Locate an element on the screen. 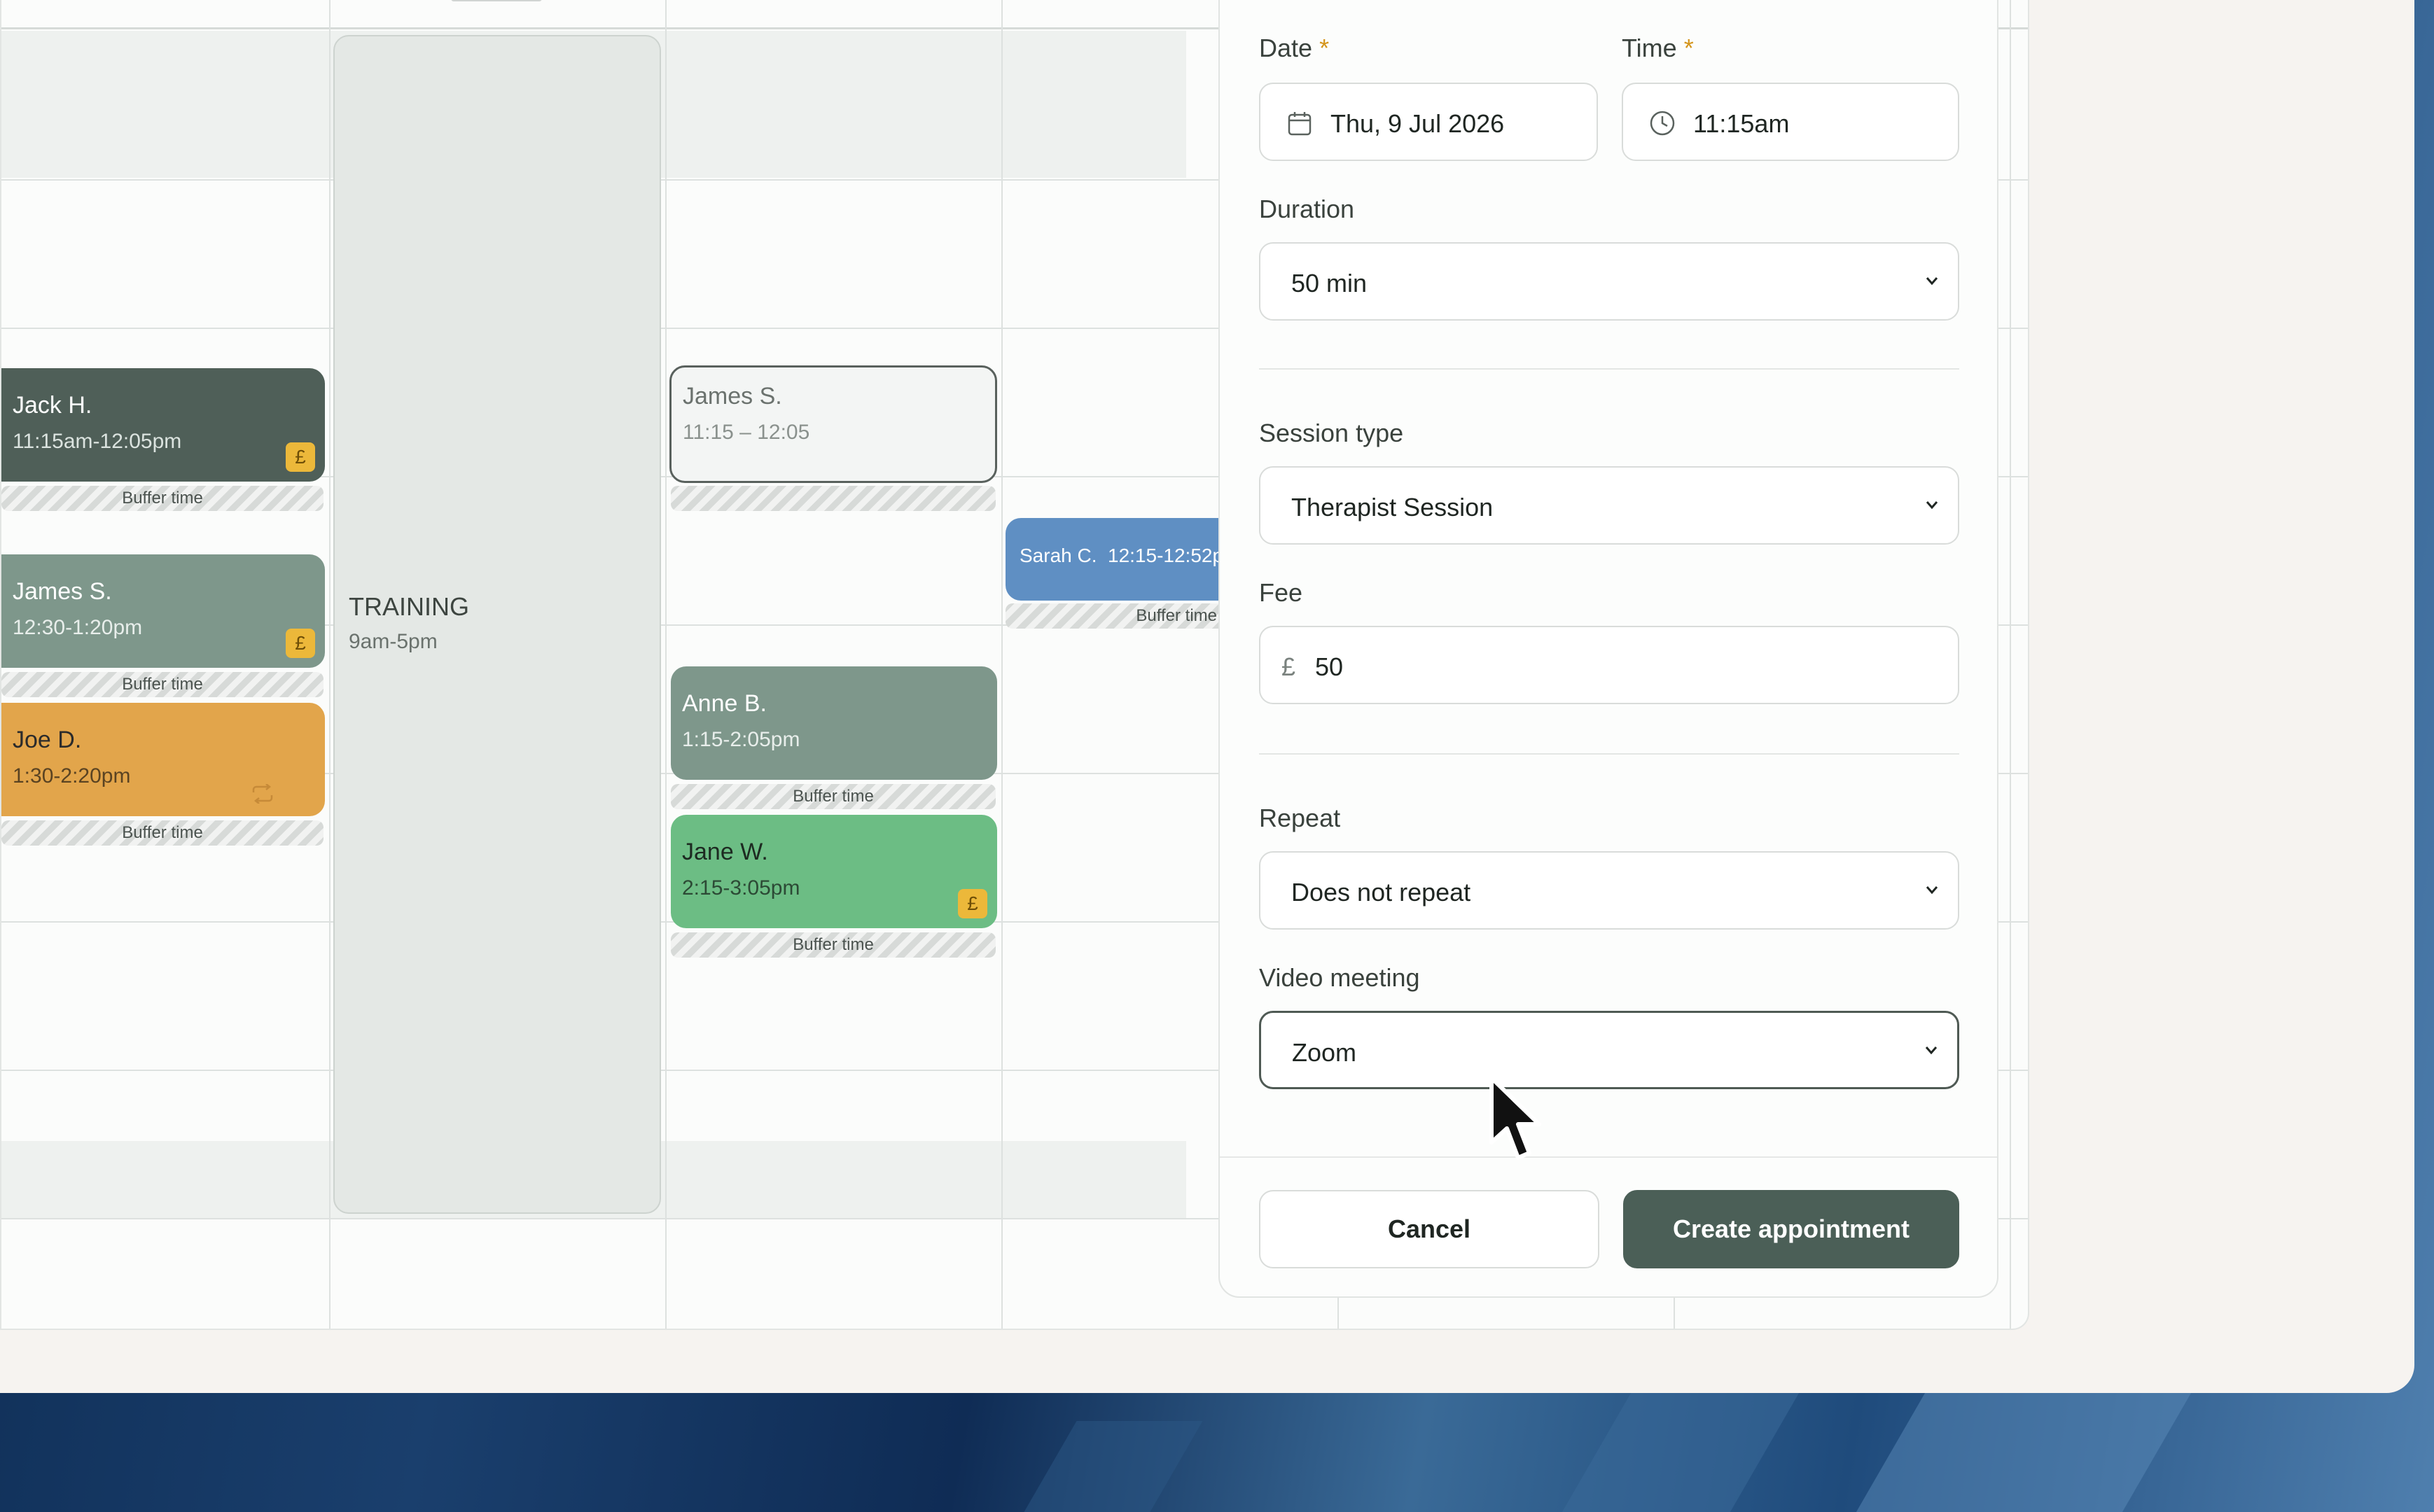 The image size is (2434, 1512). fee-input: £ 50 is located at coordinates (1609, 665).